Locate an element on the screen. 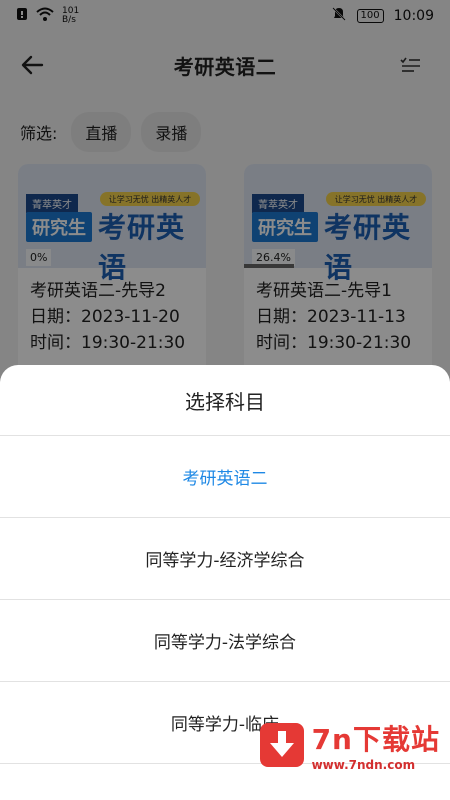 The height and width of the screenshot is (800, 450). download-logo-icon is located at coordinates (281, 745).